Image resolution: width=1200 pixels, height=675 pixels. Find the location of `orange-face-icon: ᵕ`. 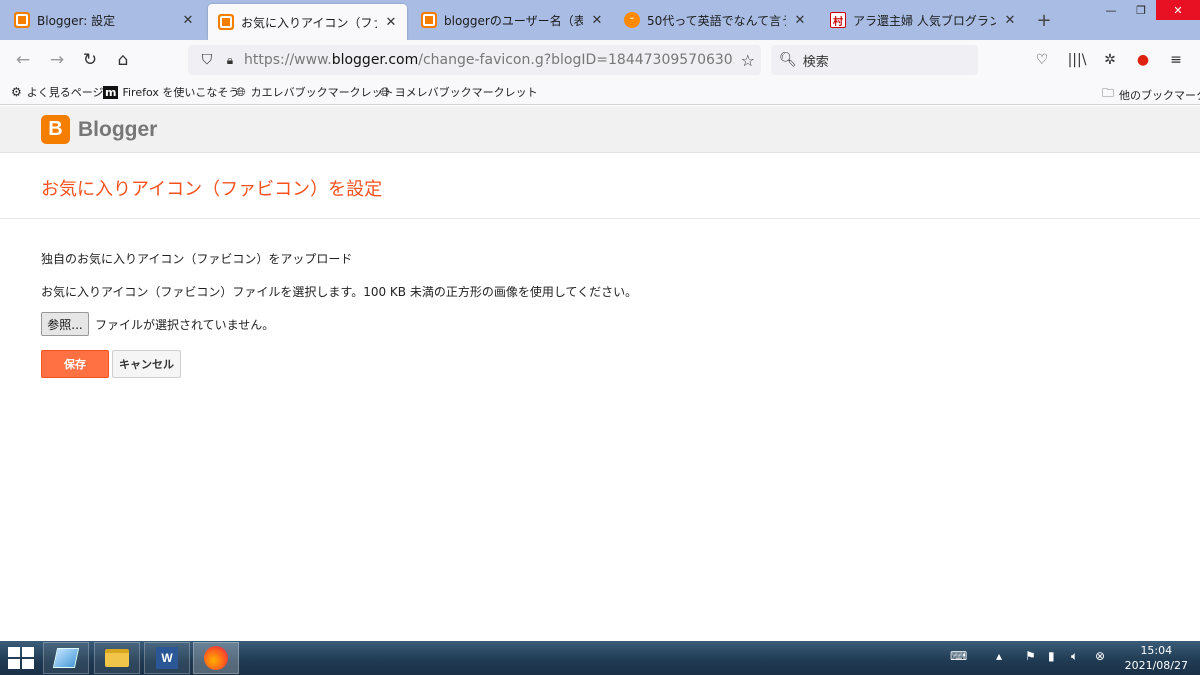

orange-face-icon: ᵕ is located at coordinates (632, 20).